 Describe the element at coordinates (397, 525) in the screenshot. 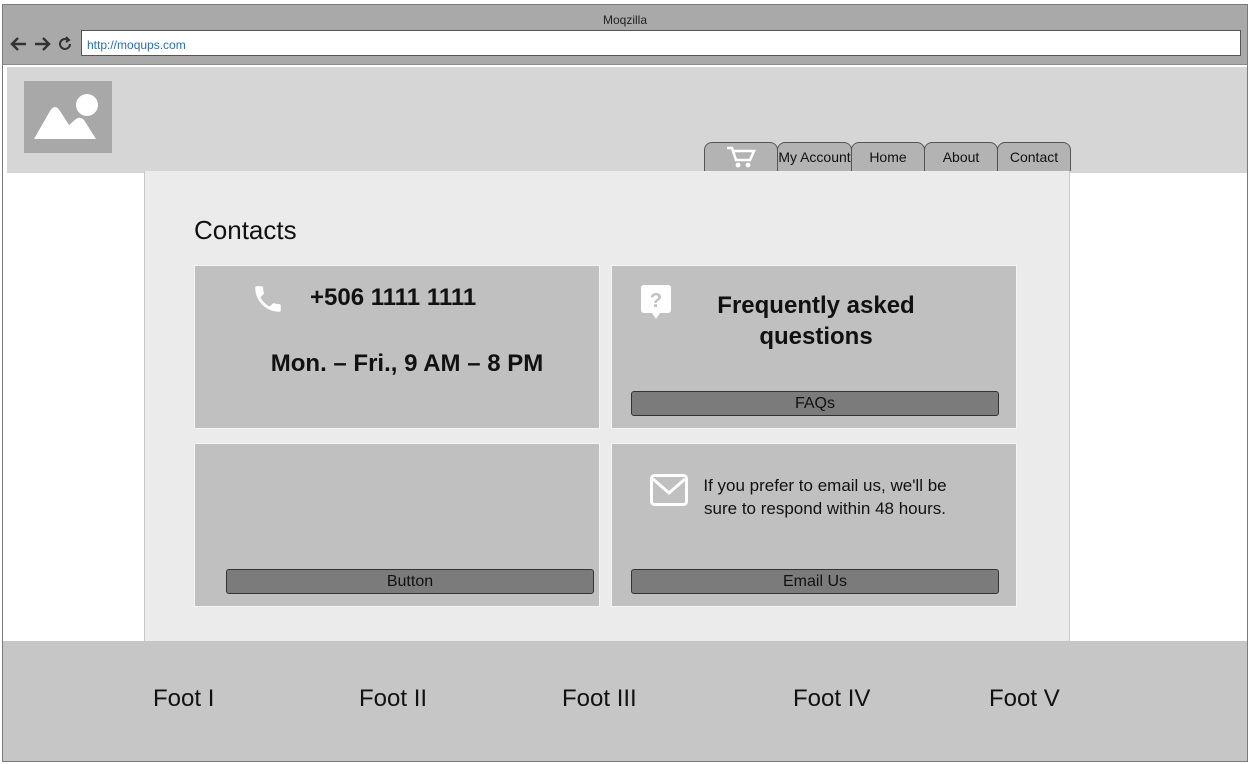

I see `blank-card: Button` at that location.